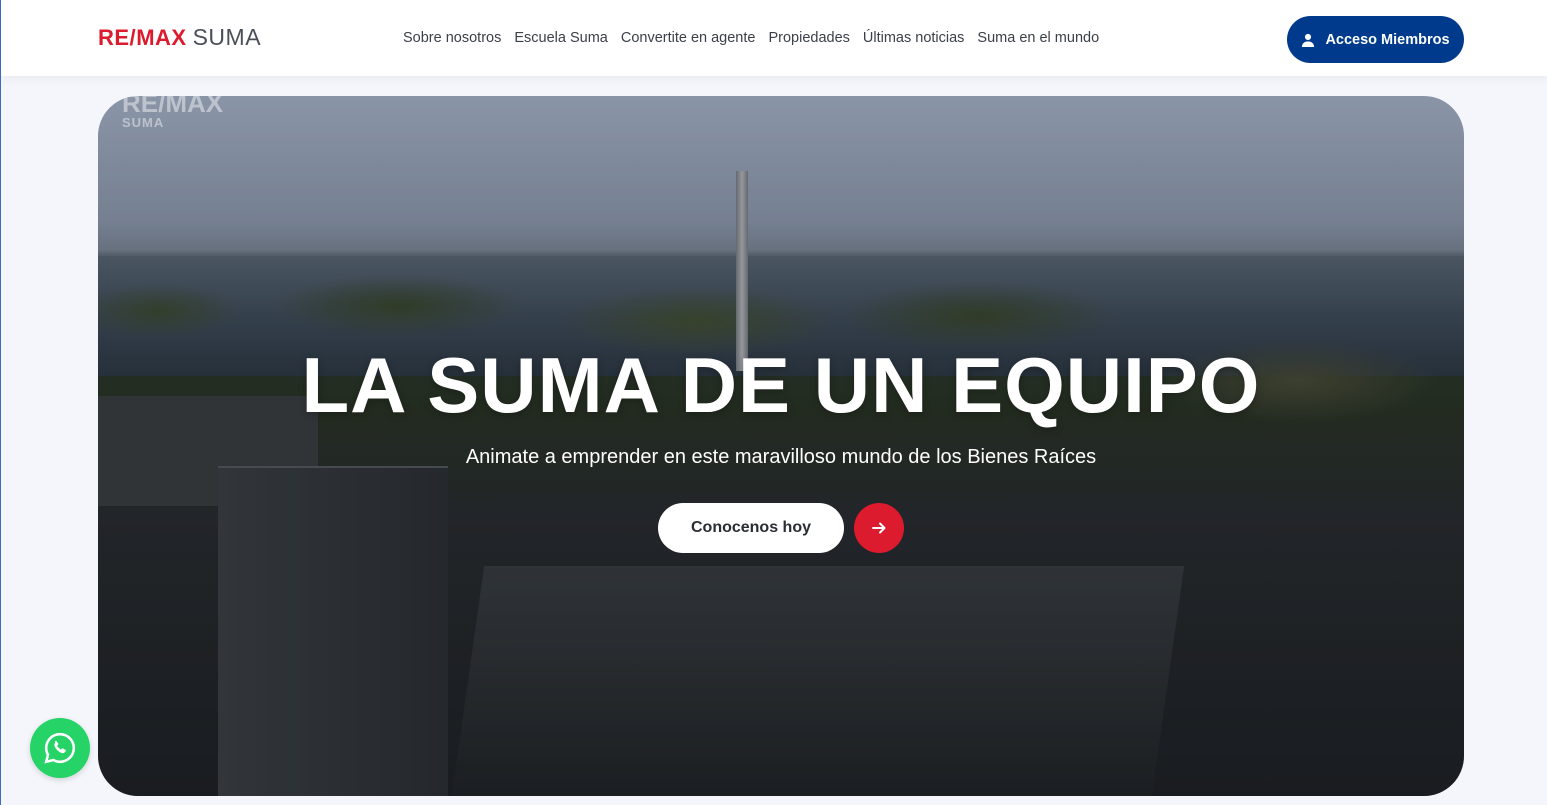  What do you see at coordinates (561, 38) in the screenshot?
I see `nav-escuela-suma: Escuela Suma` at bounding box center [561, 38].